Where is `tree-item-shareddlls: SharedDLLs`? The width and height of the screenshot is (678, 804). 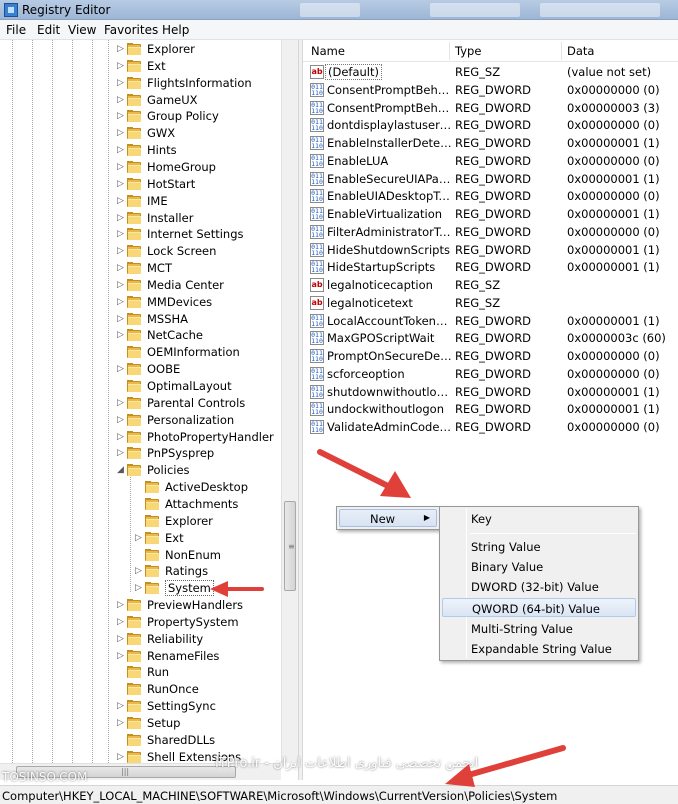
tree-item-shareddlls: SharedDLLs is located at coordinates (145, 740).